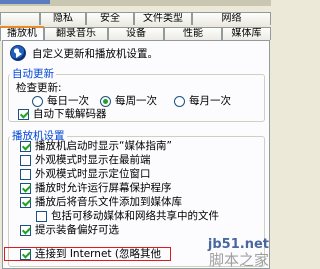 The height and width of the screenshot is (269, 320). I want to click on check-update-label: 检查更新:, so click(39, 88).